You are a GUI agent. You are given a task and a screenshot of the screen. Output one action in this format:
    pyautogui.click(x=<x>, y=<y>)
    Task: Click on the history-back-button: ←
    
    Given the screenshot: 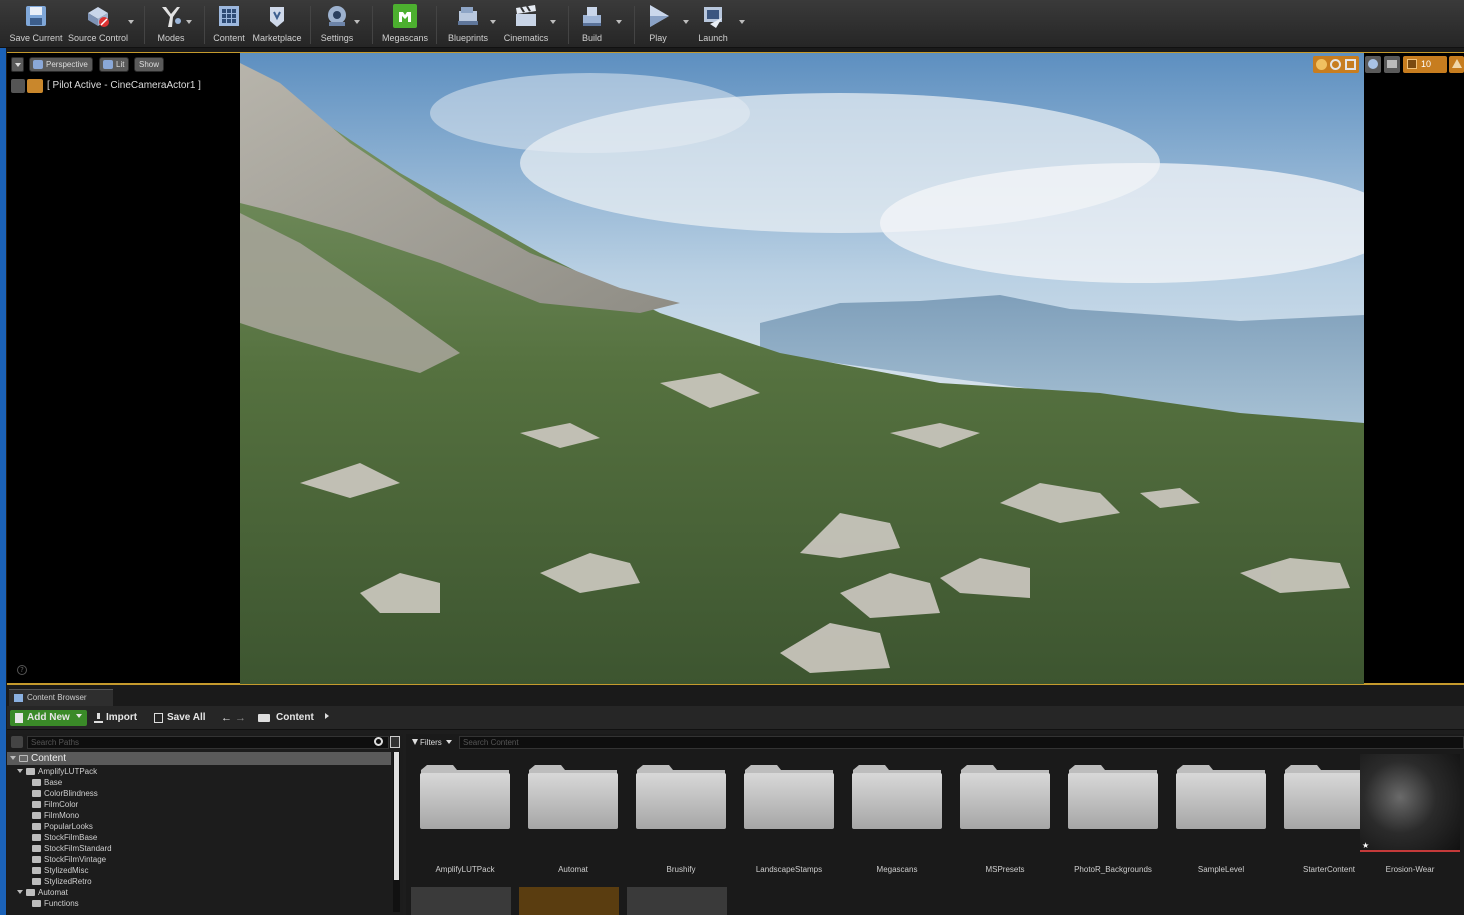 What is the action you would take?
    pyautogui.click(x=227, y=718)
    